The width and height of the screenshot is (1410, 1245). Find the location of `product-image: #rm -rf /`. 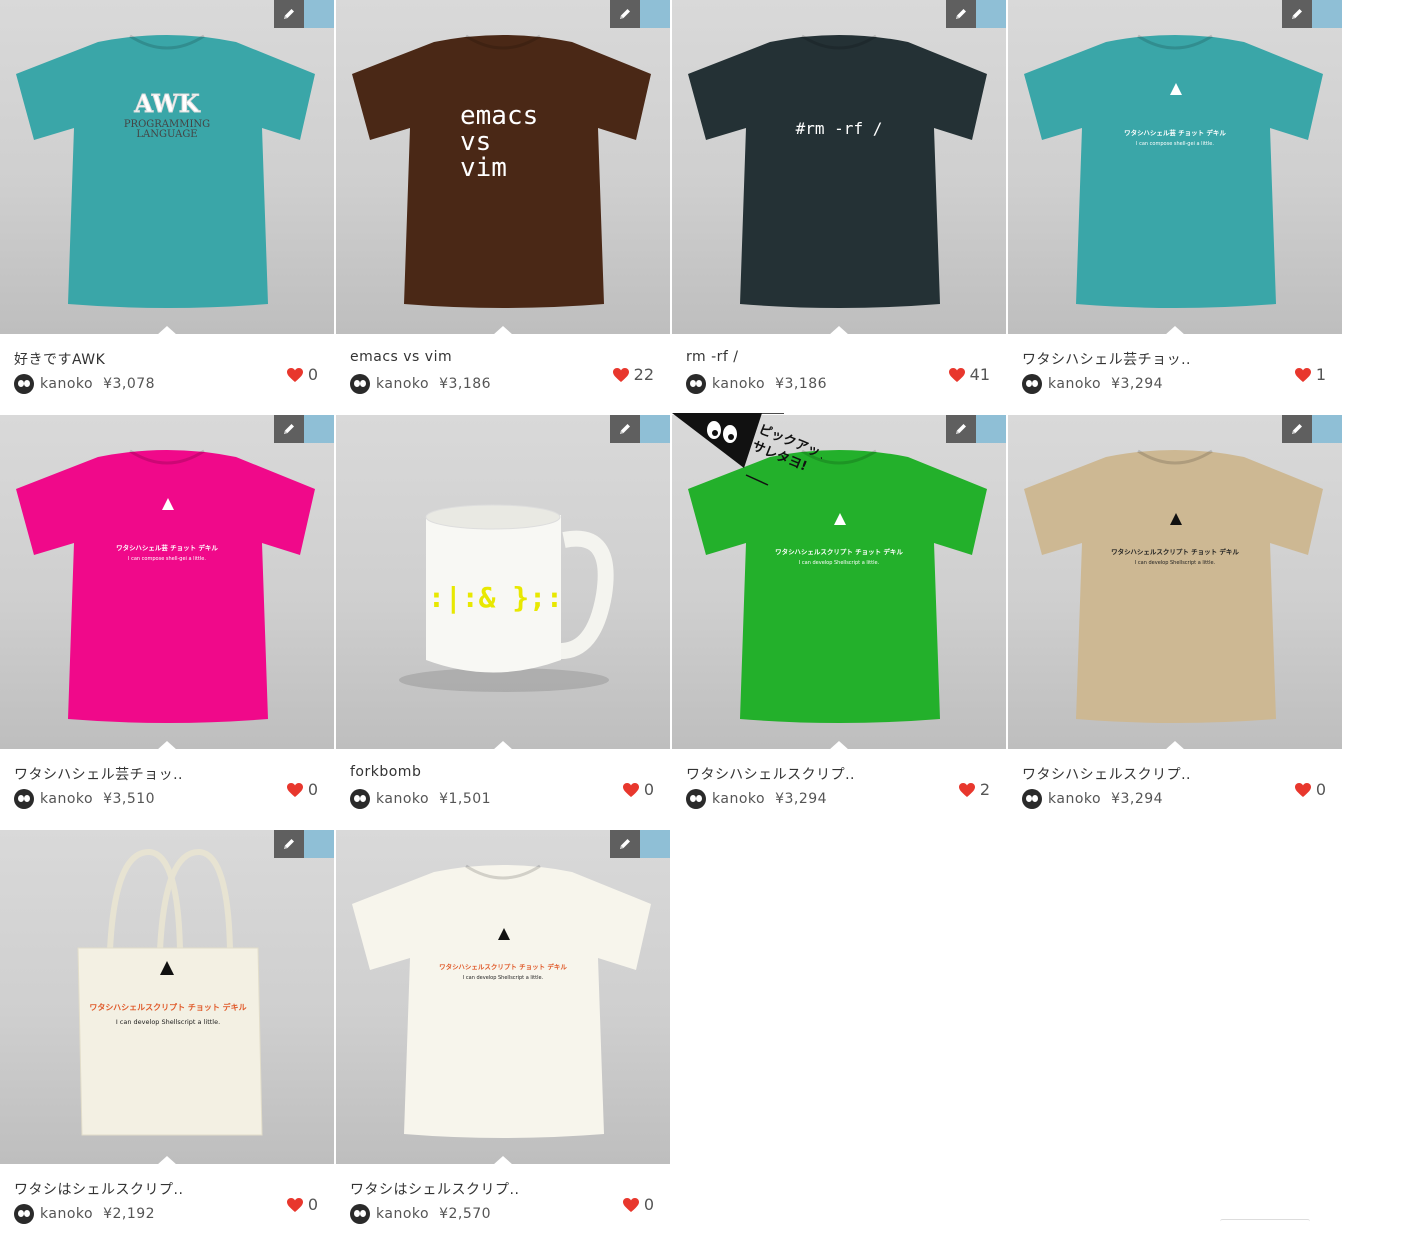

product-image: #rm -rf / is located at coordinates (839, 167).